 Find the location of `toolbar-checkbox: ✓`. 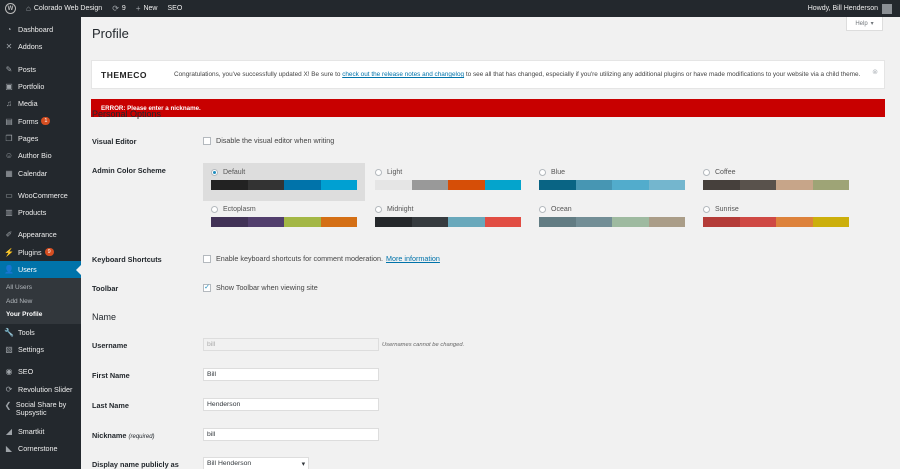

toolbar-checkbox: ✓ is located at coordinates (207, 287).